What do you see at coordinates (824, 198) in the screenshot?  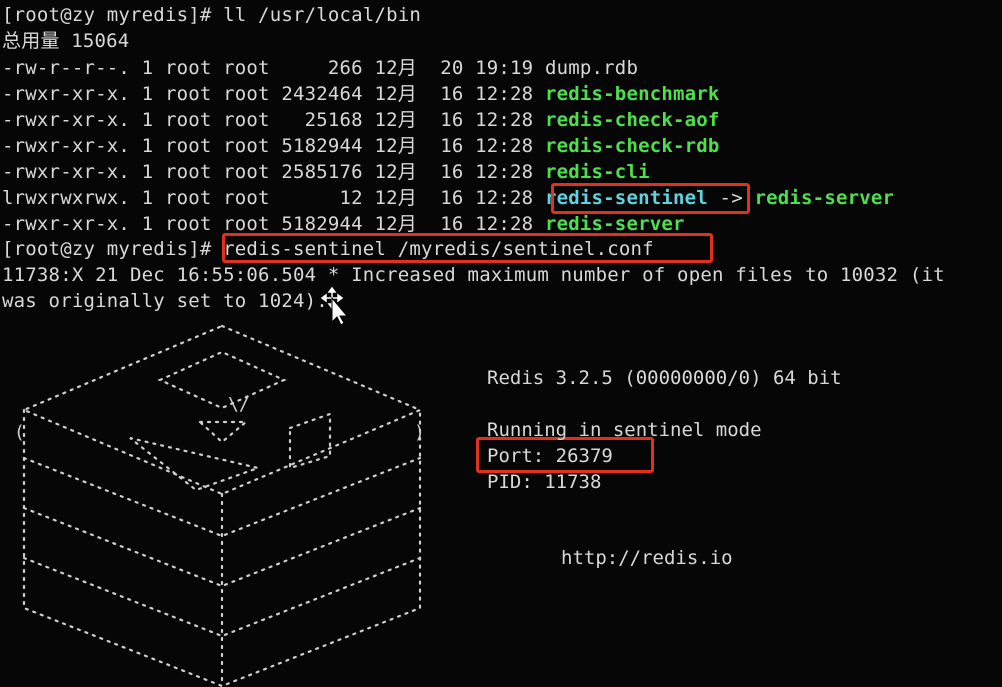 I see `symlink-target: redis-server` at bounding box center [824, 198].